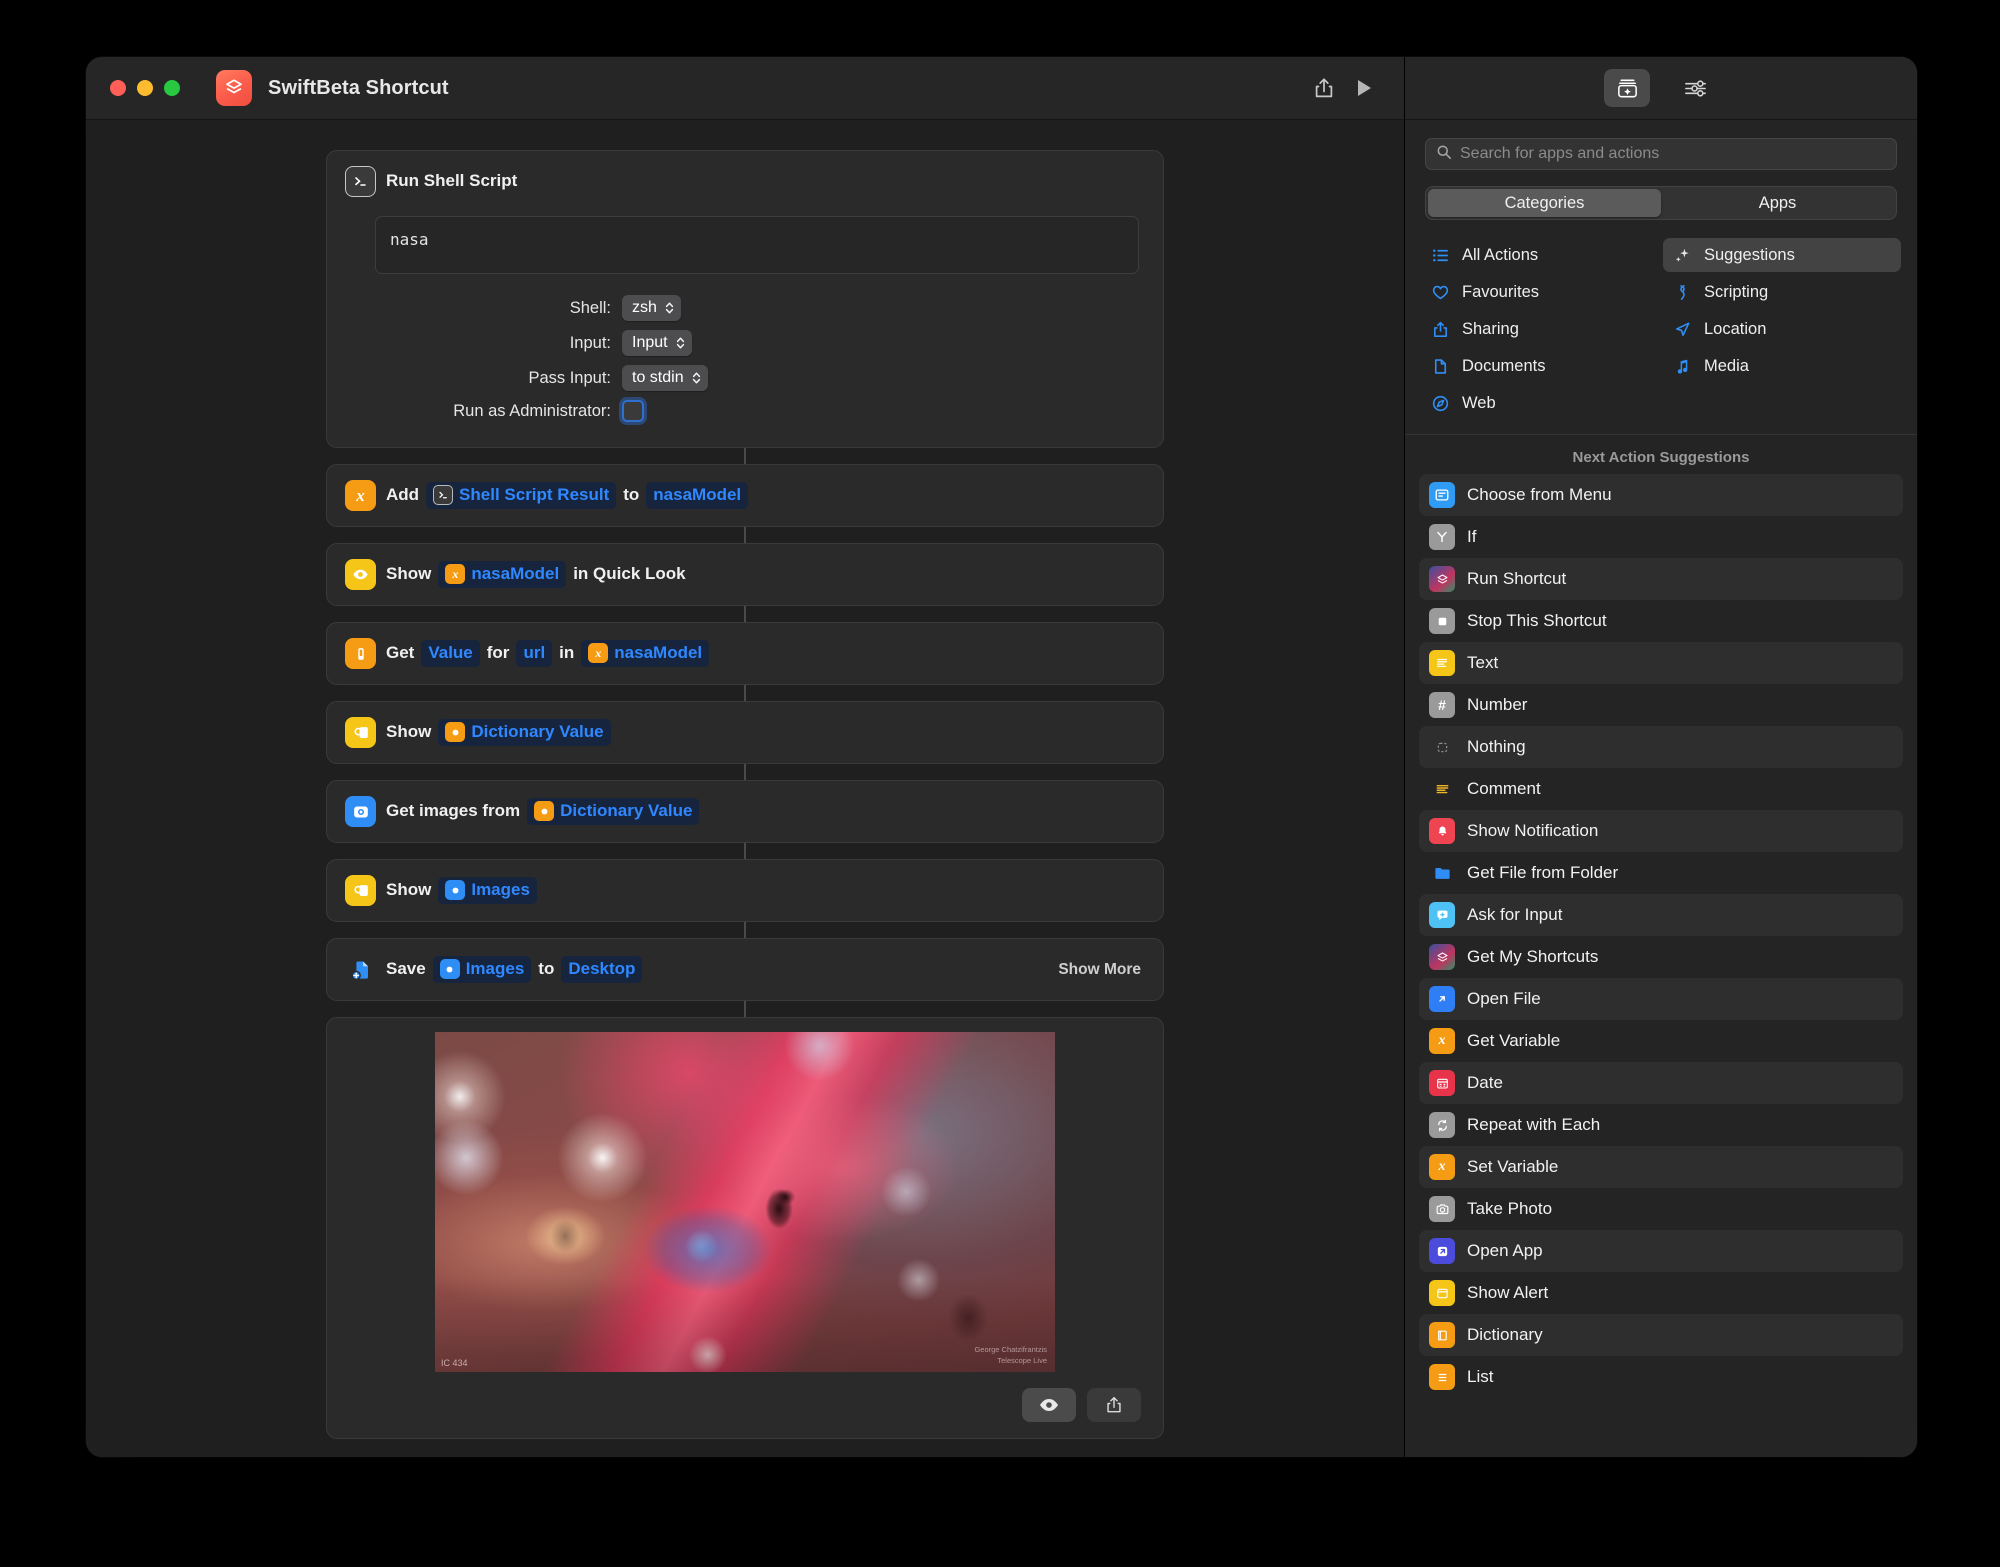 This screenshot has height=1567, width=2000. What do you see at coordinates (1661, 873) in the screenshot?
I see `suggestion-get-file-from-folder: Get File from Folder` at bounding box center [1661, 873].